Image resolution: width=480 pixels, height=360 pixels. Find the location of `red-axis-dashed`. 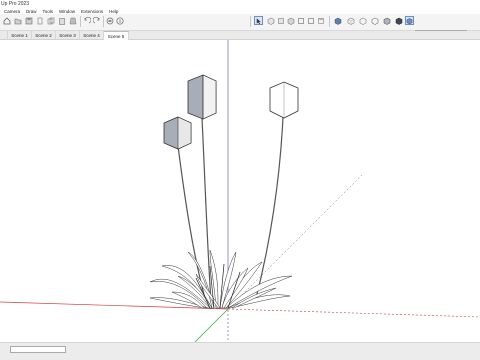

red-axis-dashed is located at coordinates (353, 313).